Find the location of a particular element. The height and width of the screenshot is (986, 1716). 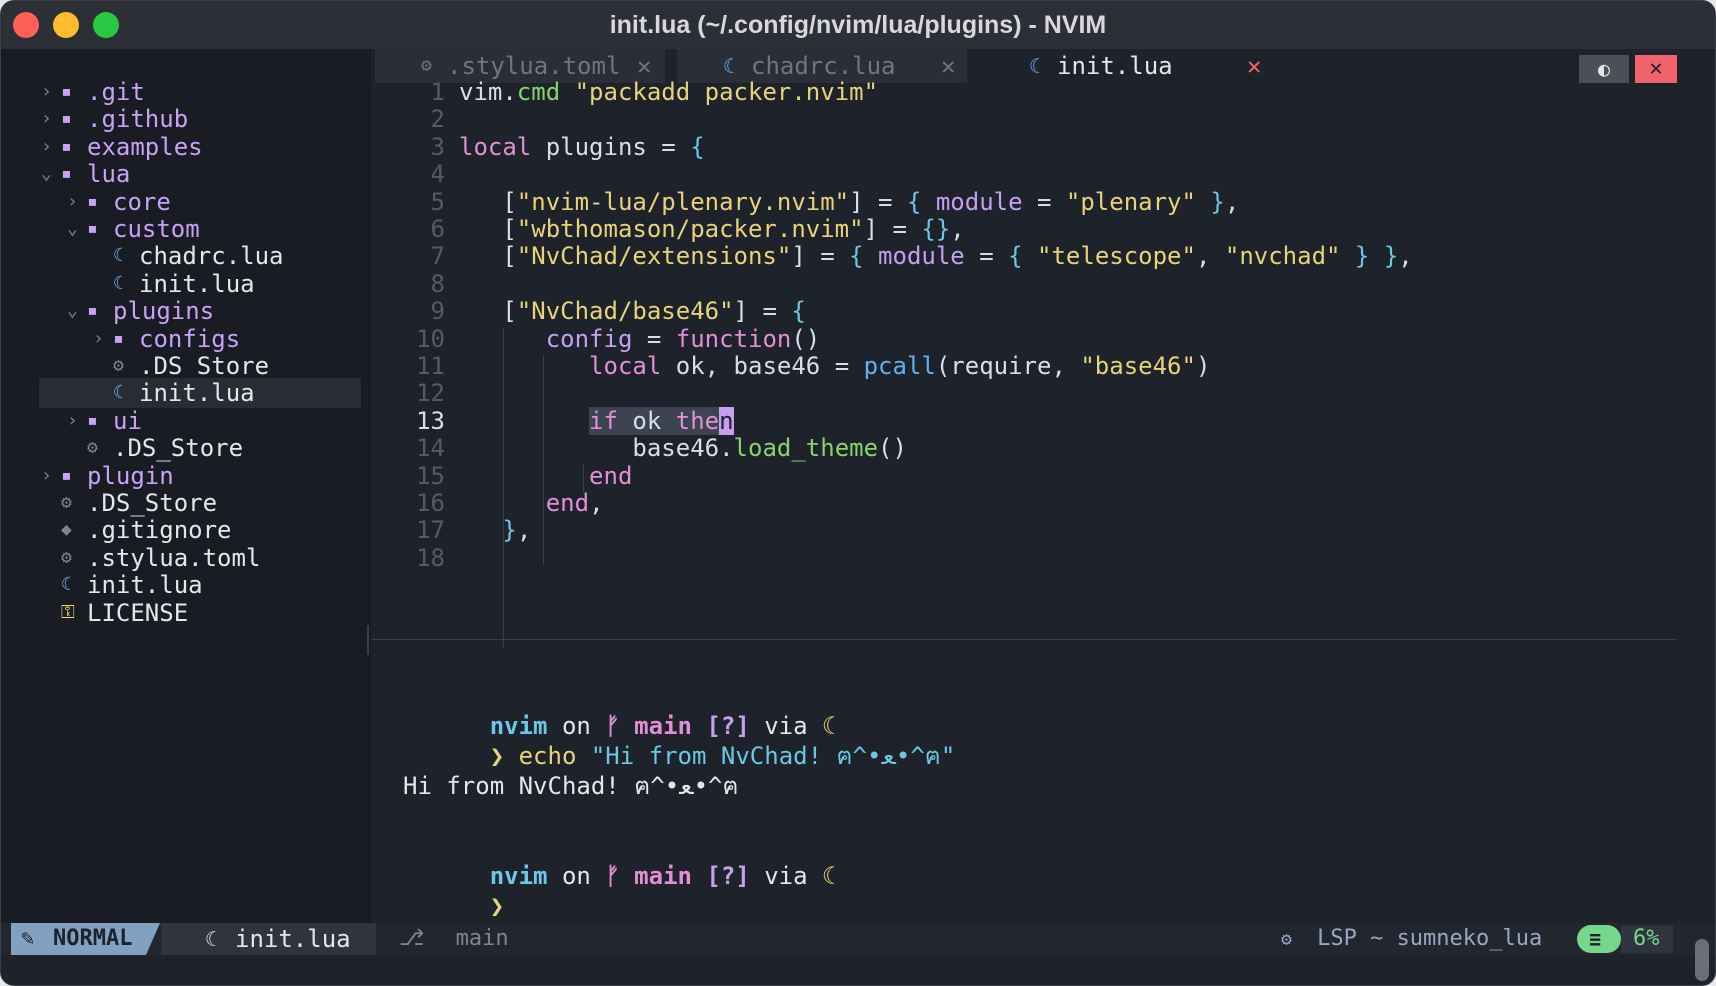

indent-guide is located at coordinates (583, 478).